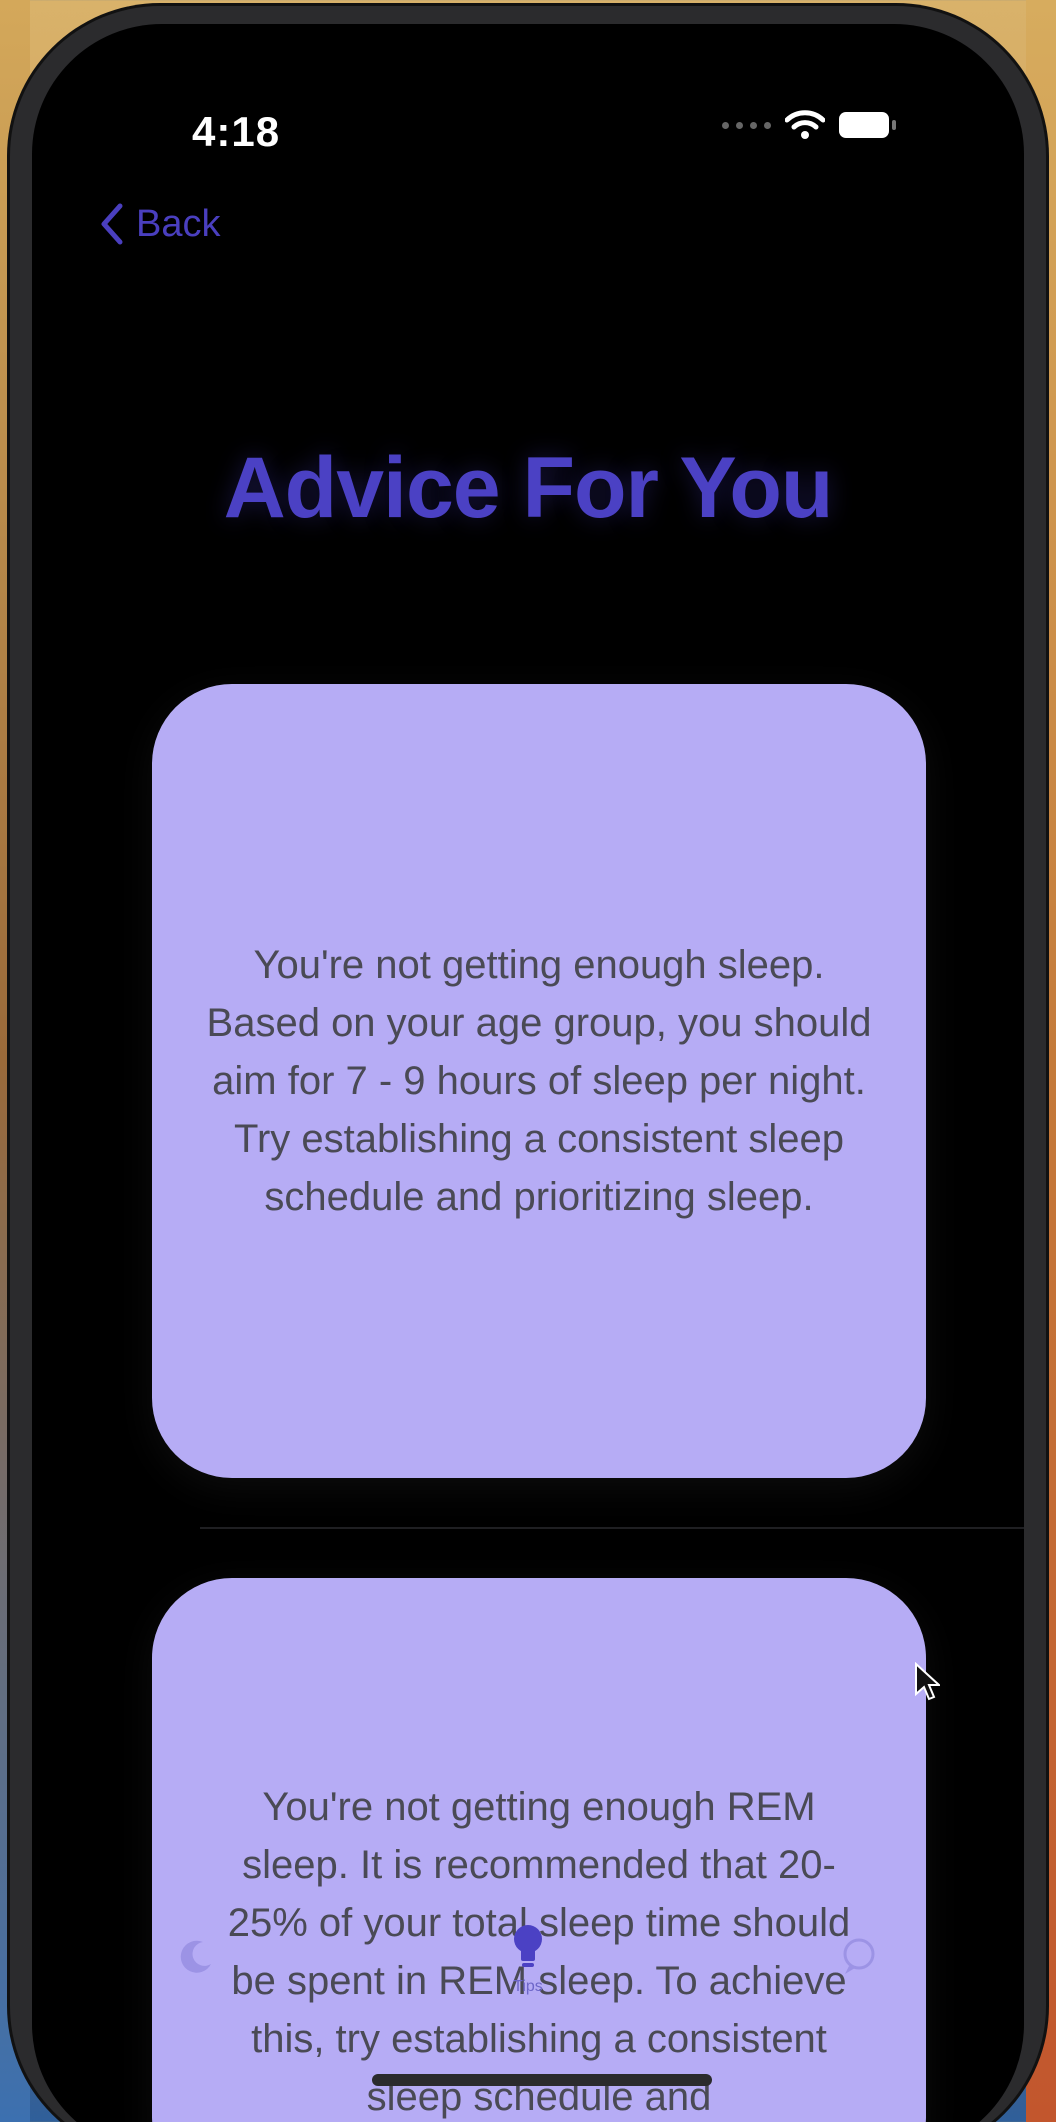 This screenshot has height=2122, width=1056. I want to click on chat-icon, so click(859, 1956).